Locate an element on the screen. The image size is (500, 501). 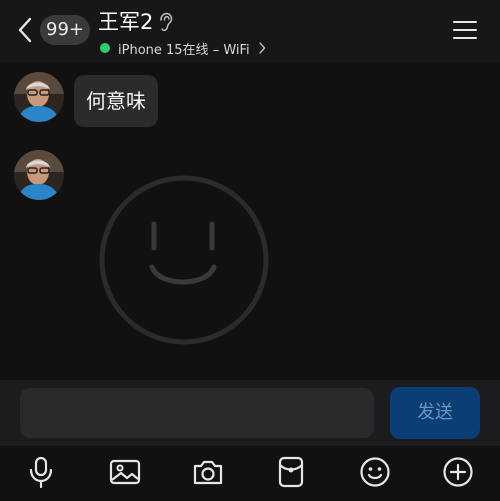
online-status: iPhone 15在线 – WiFi is located at coordinates (183, 48).